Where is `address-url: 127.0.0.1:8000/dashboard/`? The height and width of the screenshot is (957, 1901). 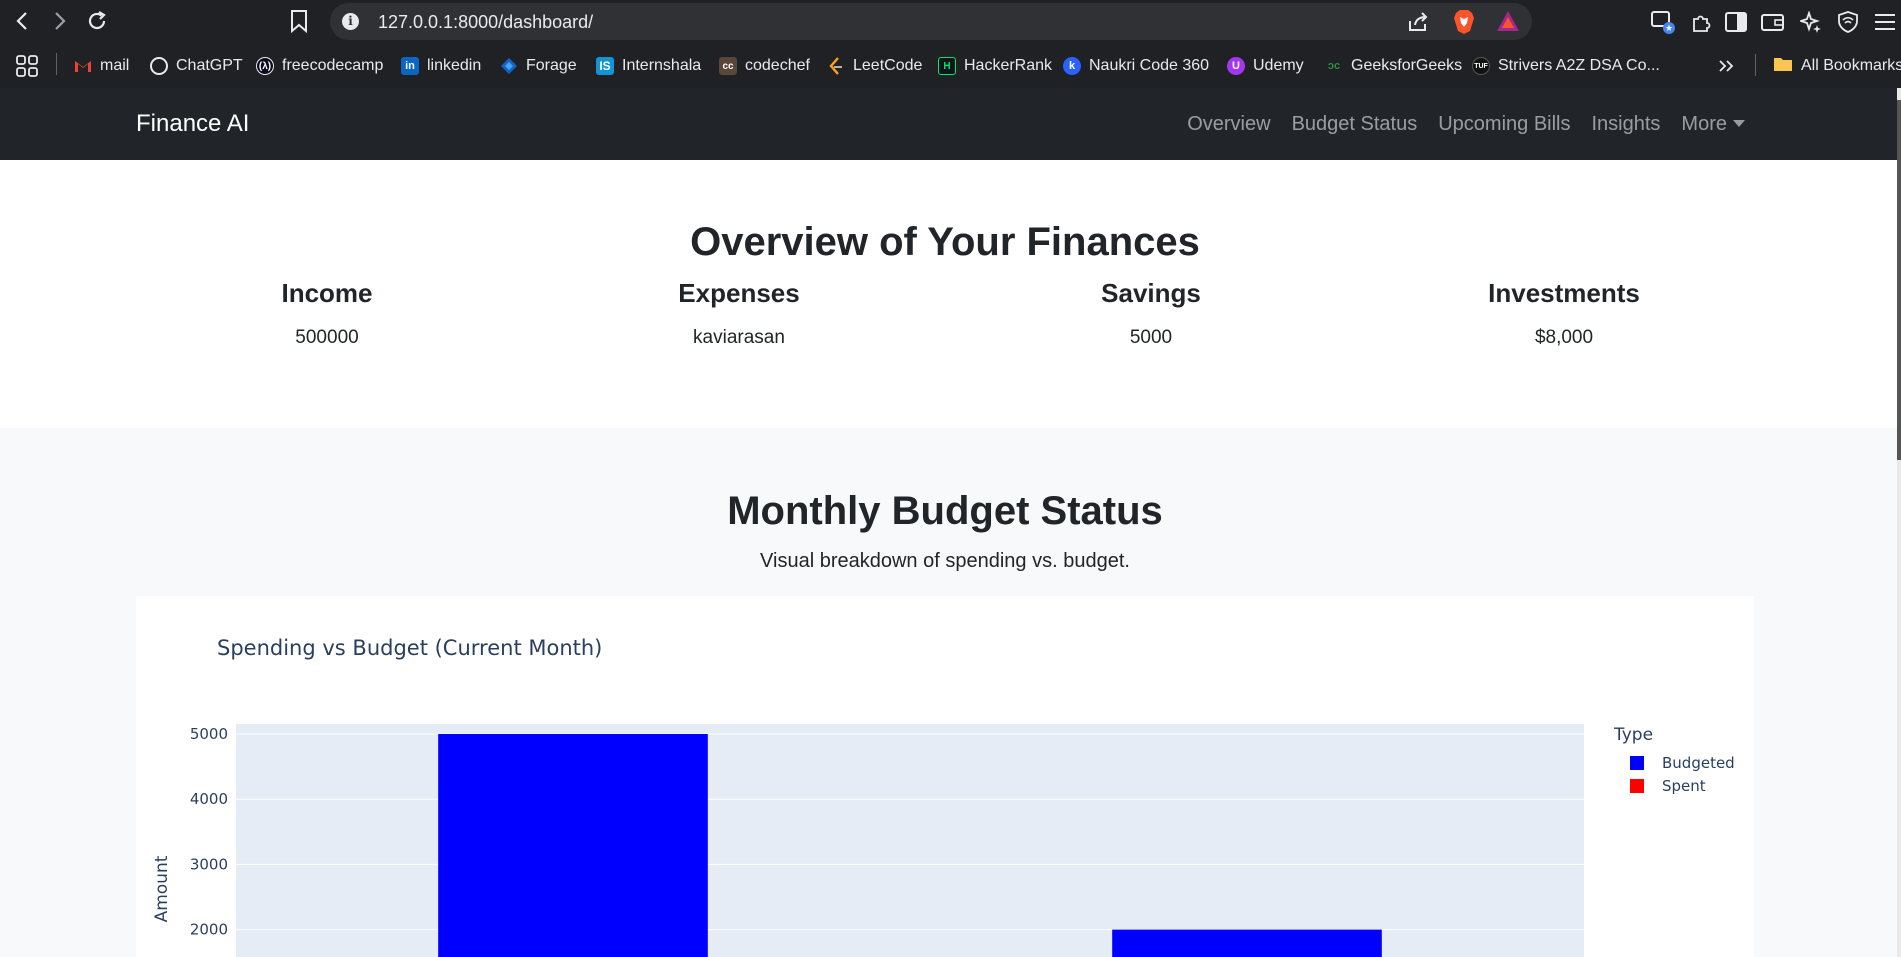 address-url: 127.0.0.1:8000/dashboard/ is located at coordinates (485, 22).